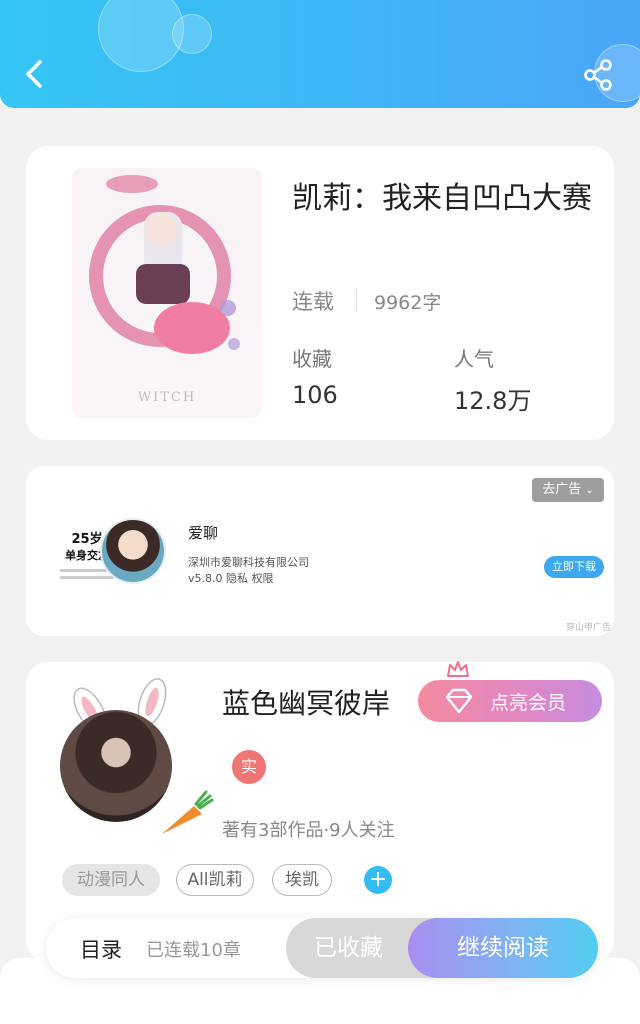  What do you see at coordinates (263, 578) in the screenshot?
I see `ad-permissions-link: 权限` at bounding box center [263, 578].